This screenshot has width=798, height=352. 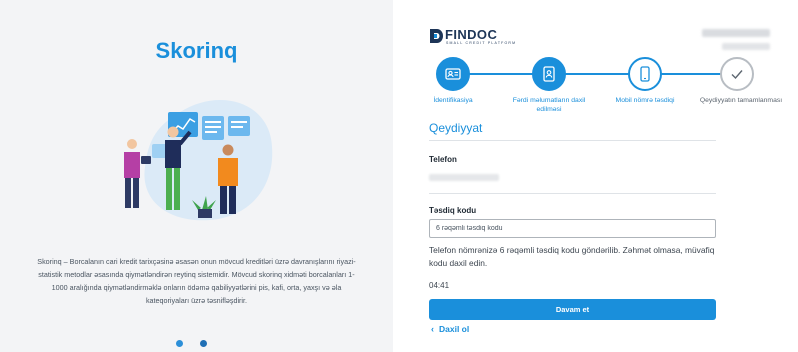 I want to click on section-divider, so click(x=572, y=140).